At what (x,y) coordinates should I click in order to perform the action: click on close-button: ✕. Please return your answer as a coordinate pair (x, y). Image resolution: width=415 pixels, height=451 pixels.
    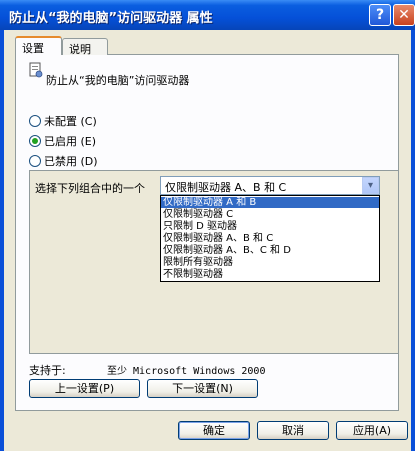
    Looking at the image, I should click on (404, 15).